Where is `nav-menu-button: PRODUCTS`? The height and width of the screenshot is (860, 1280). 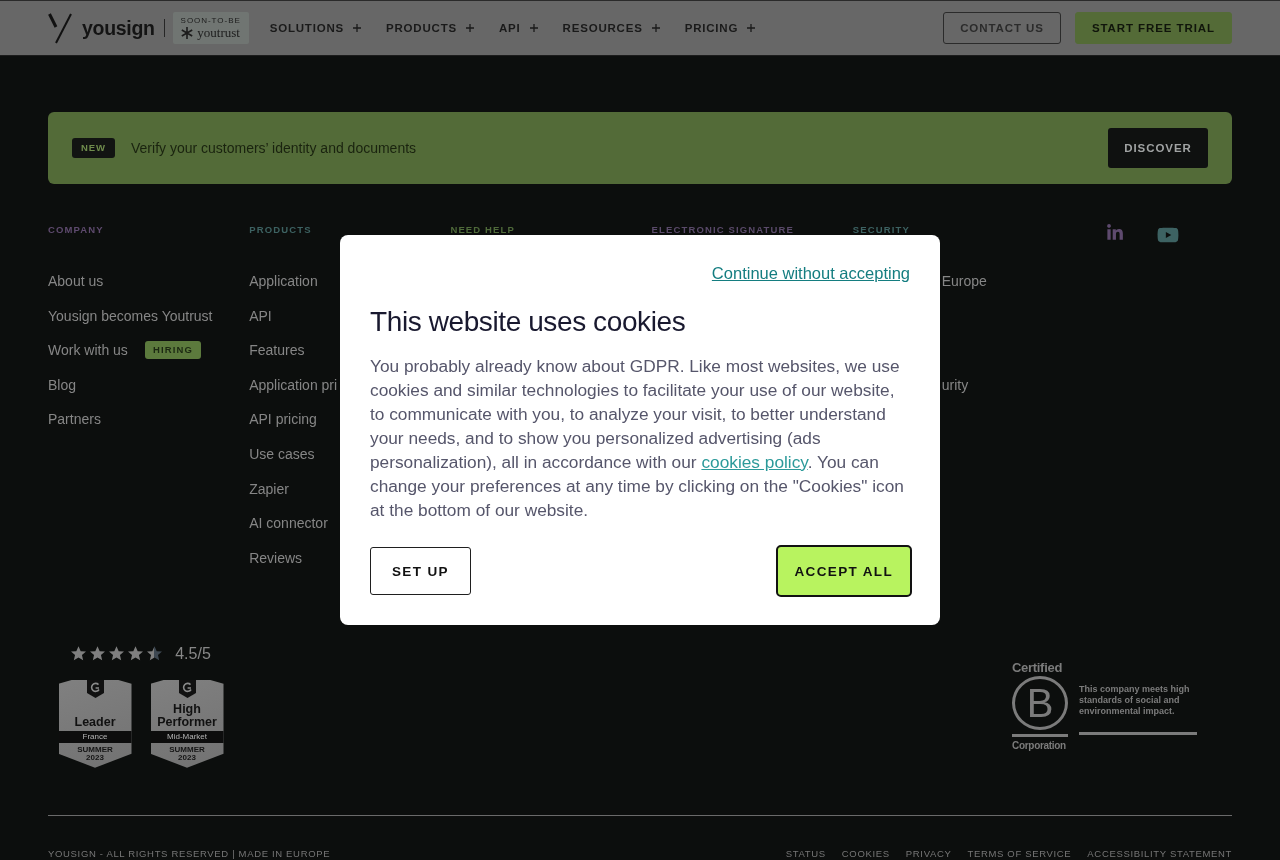 nav-menu-button: PRODUCTS is located at coordinates (430, 28).